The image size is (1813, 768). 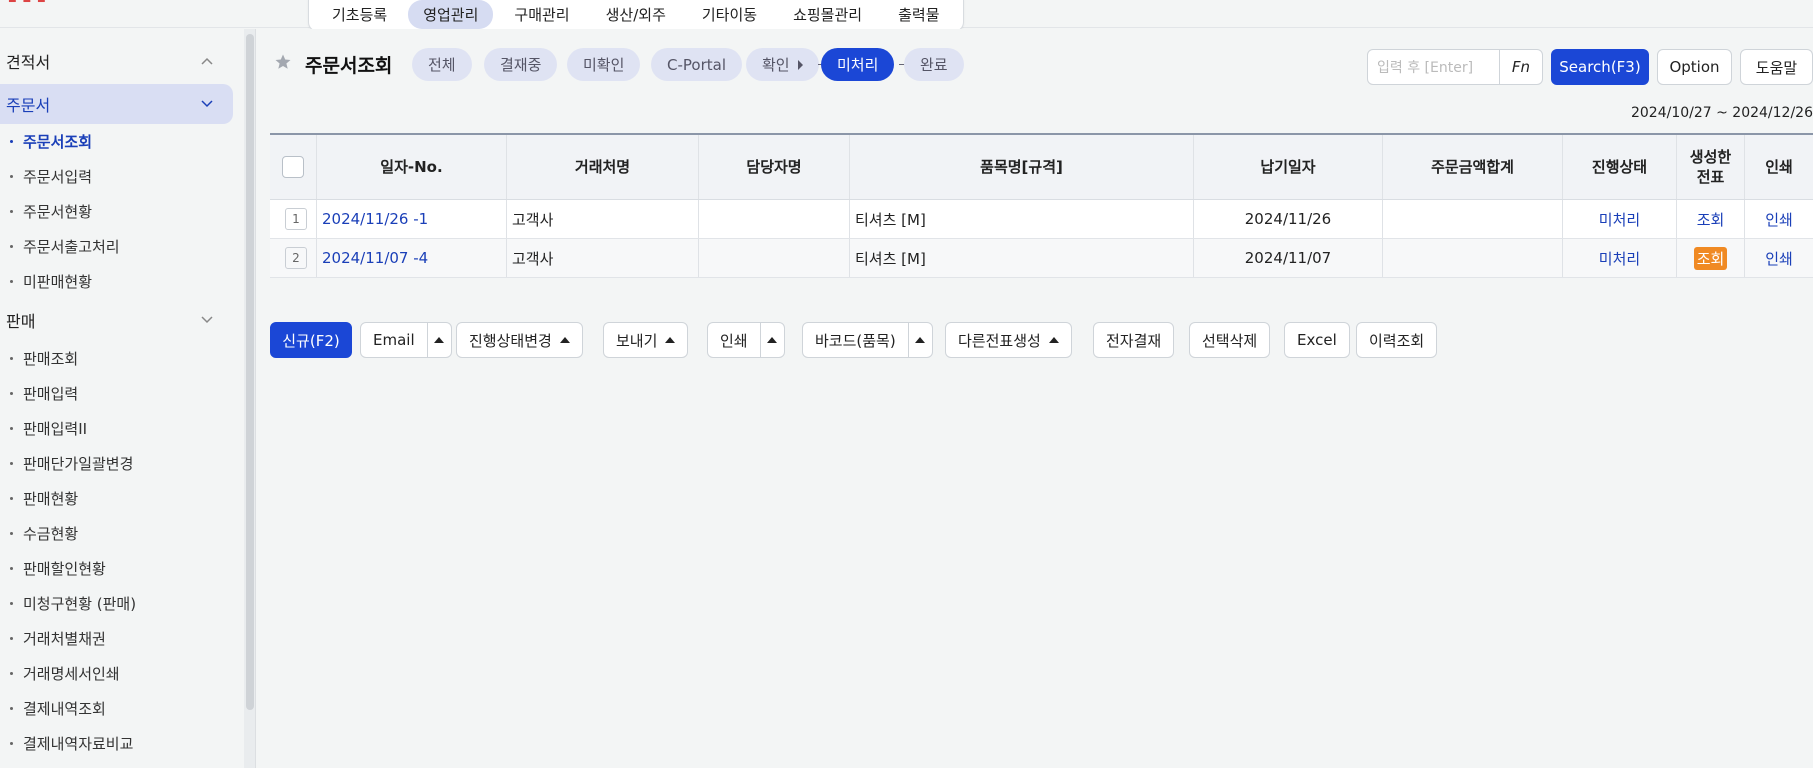 What do you see at coordinates (116, 104) in the screenshot?
I see `sidebar-section-order: 주문서` at bounding box center [116, 104].